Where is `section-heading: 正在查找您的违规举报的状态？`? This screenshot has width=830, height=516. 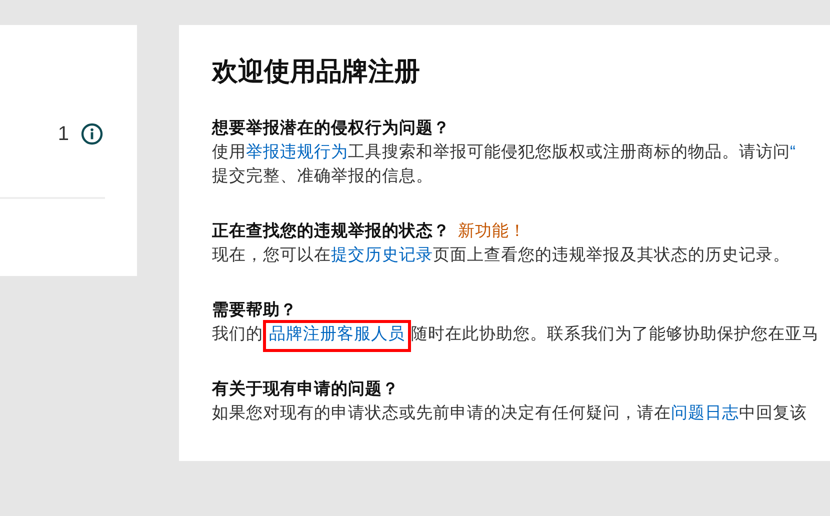
section-heading: 正在查找您的违规举报的状态？ is located at coordinates (331, 231).